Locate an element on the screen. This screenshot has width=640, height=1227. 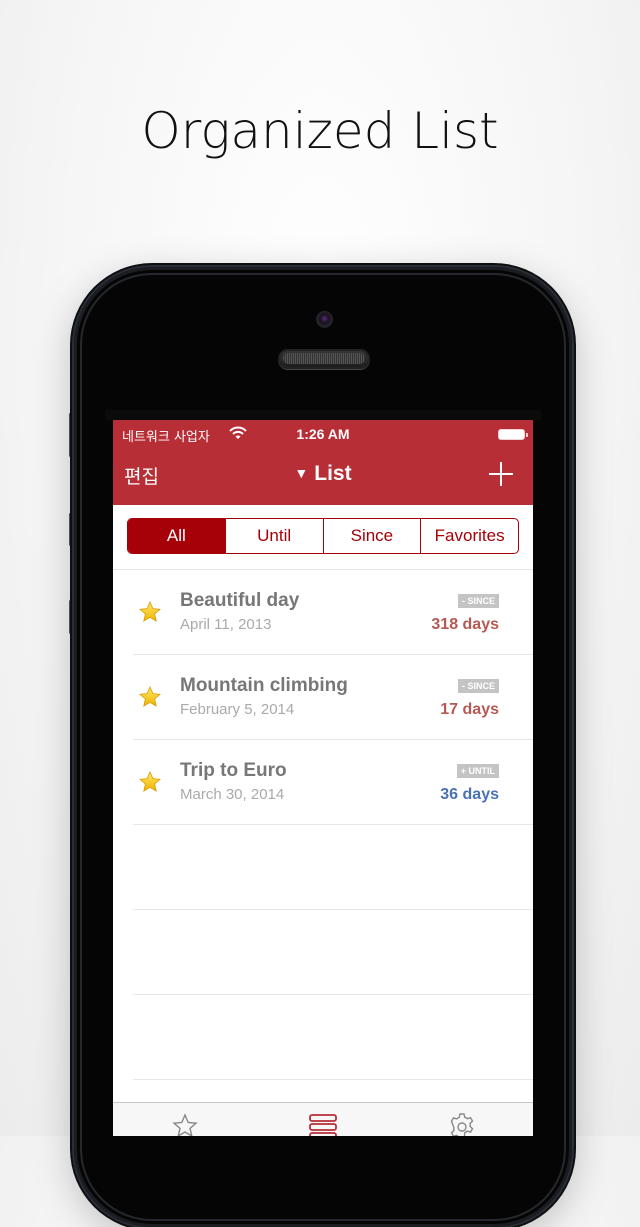
headline: Organized List is located at coordinates (320, 131).